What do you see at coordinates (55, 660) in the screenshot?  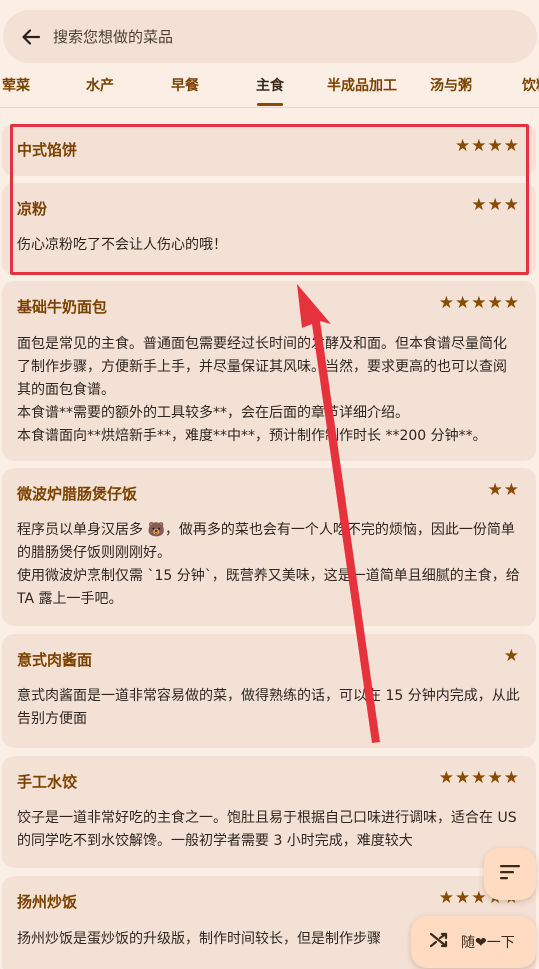 I see `recipe-title: 意式肉酱面` at bounding box center [55, 660].